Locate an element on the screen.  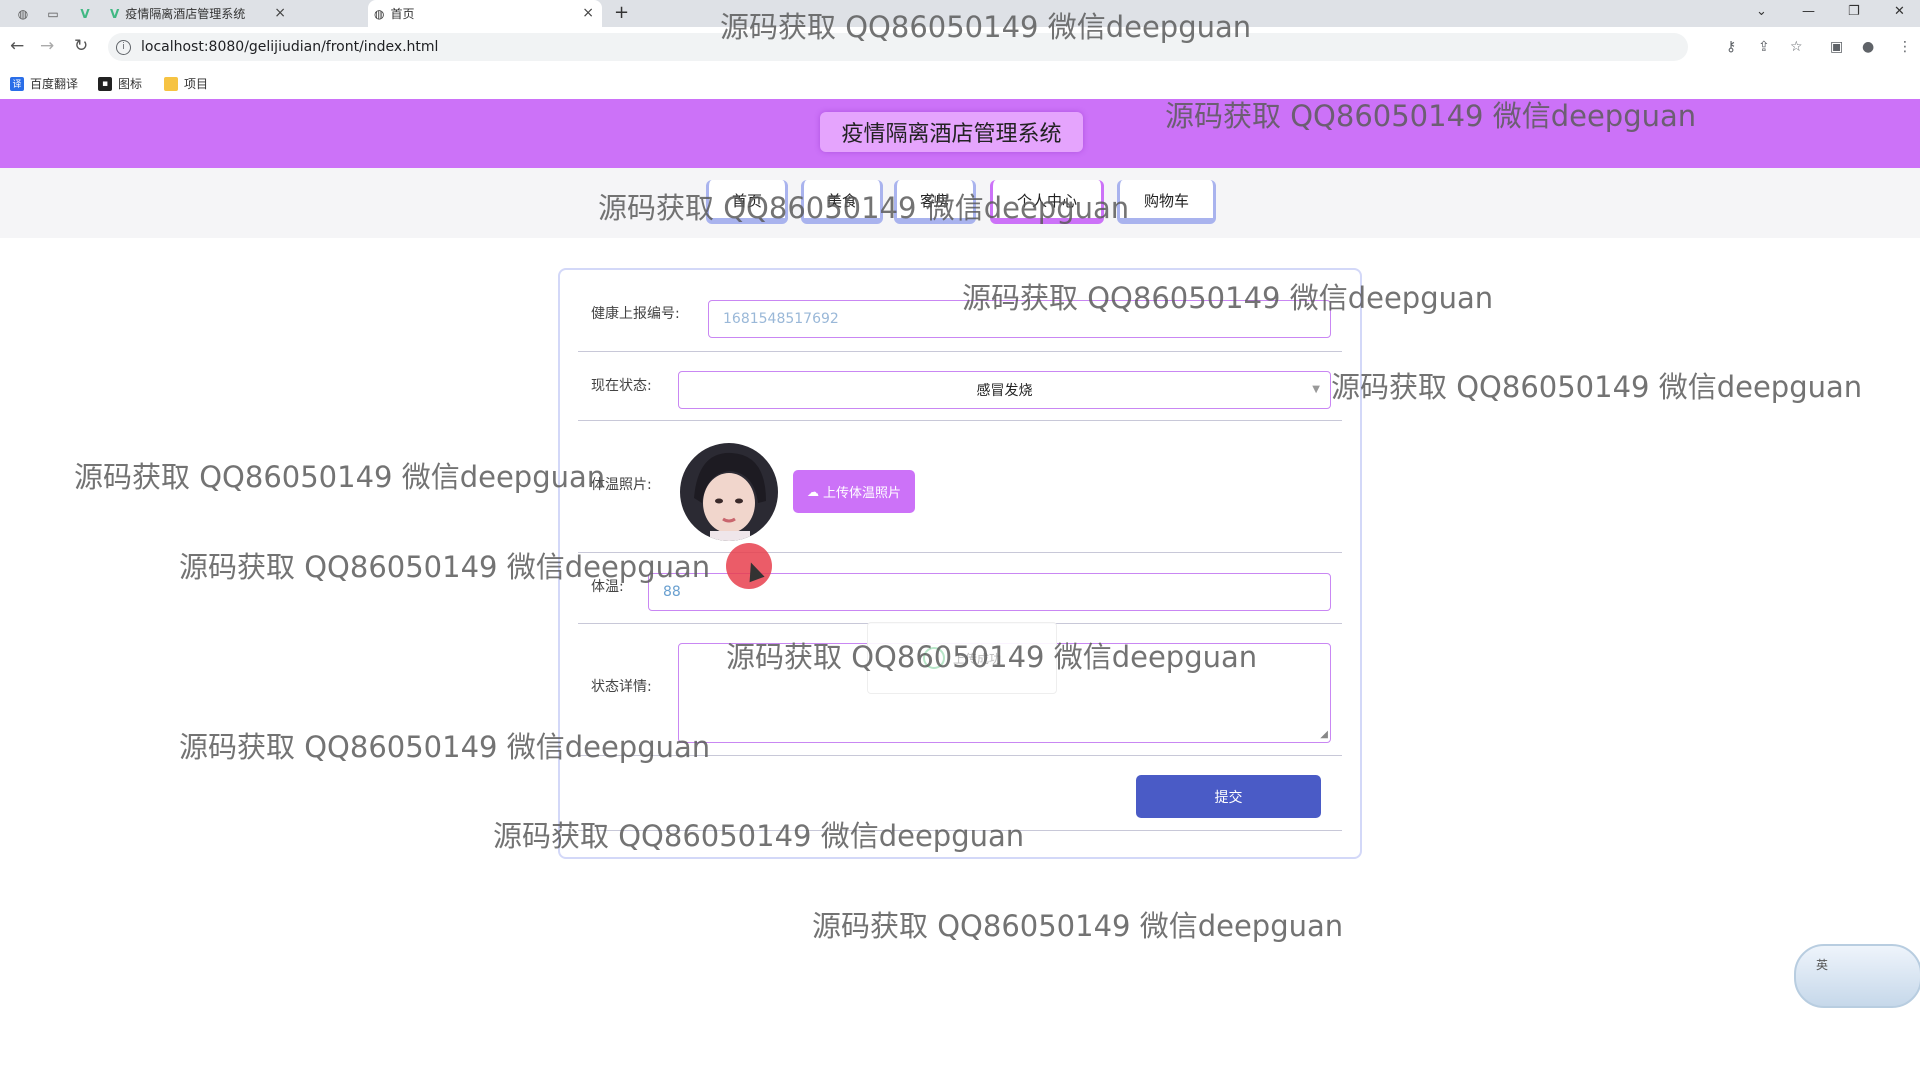
bookmark-projects: 项目 is located at coordinates (186, 83).